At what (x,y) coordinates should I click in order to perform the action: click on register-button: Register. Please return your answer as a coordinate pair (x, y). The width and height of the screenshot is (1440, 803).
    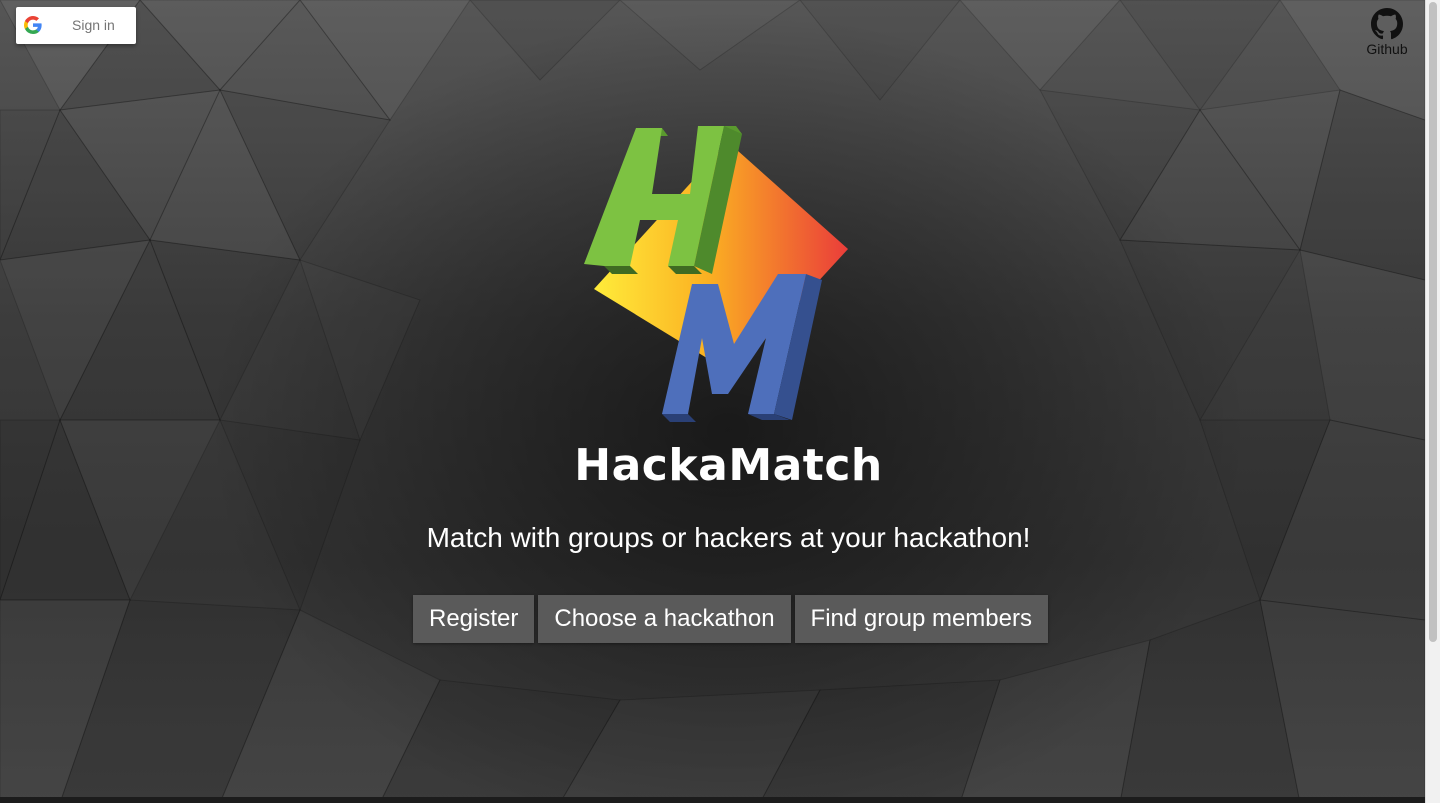
    Looking at the image, I should click on (474, 619).